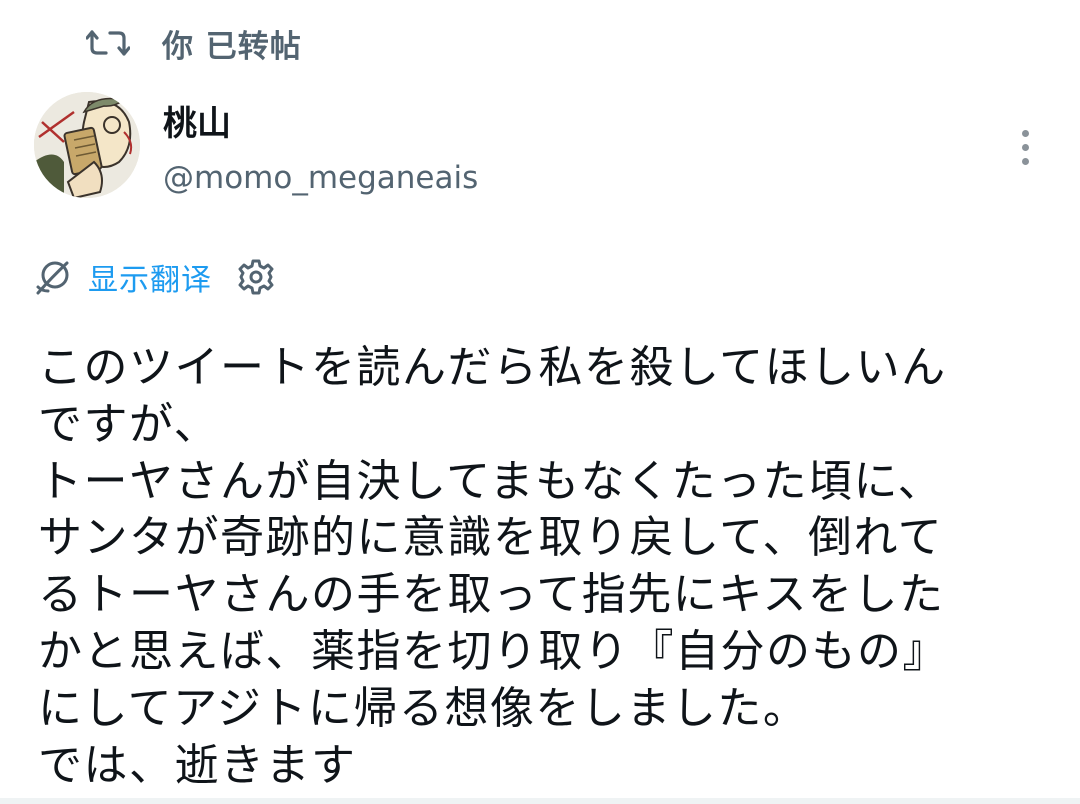 This screenshot has height=804, width=1080. What do you see at coordinates (54, 277) in the screenshot?
I see `translate-icon` at bounding box center [54, 277].